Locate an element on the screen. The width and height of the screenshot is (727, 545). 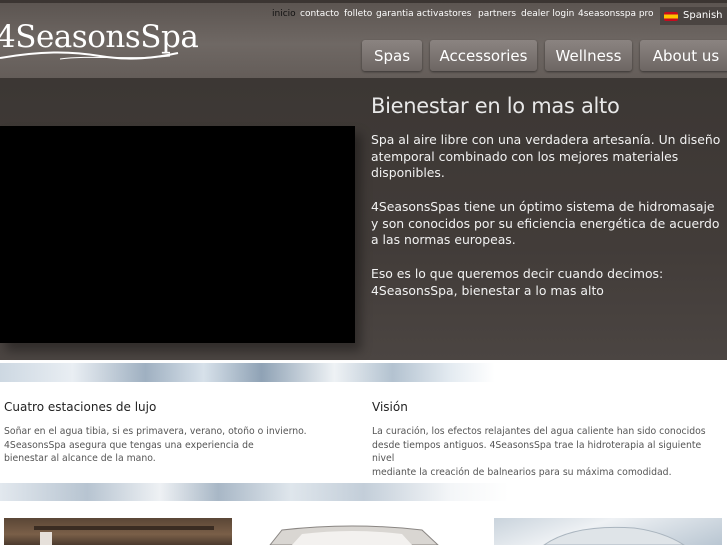
spa-thumbnail-cover is located at coordinates (608, 531).